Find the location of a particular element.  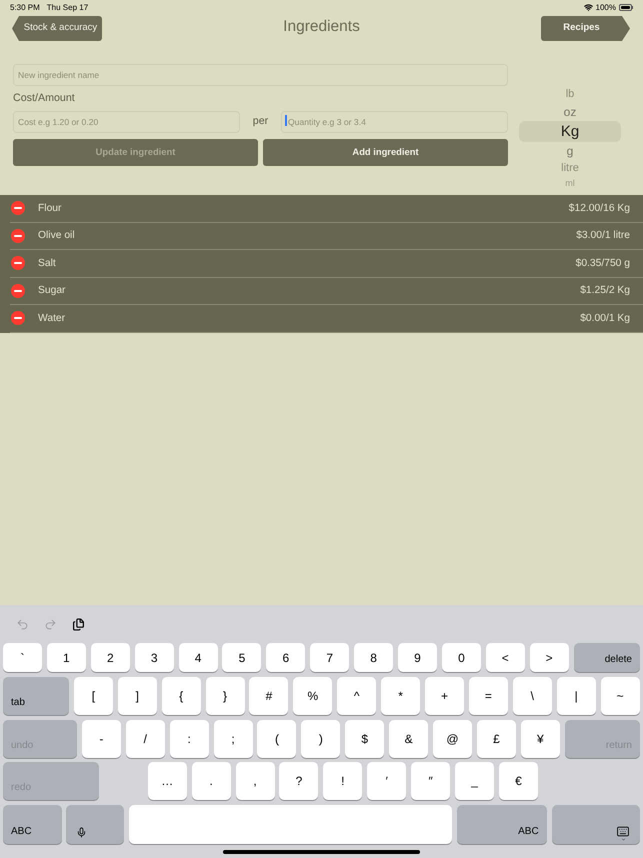

ingredient-cost: $0.35/750 g is located at coordinates (603, 263).